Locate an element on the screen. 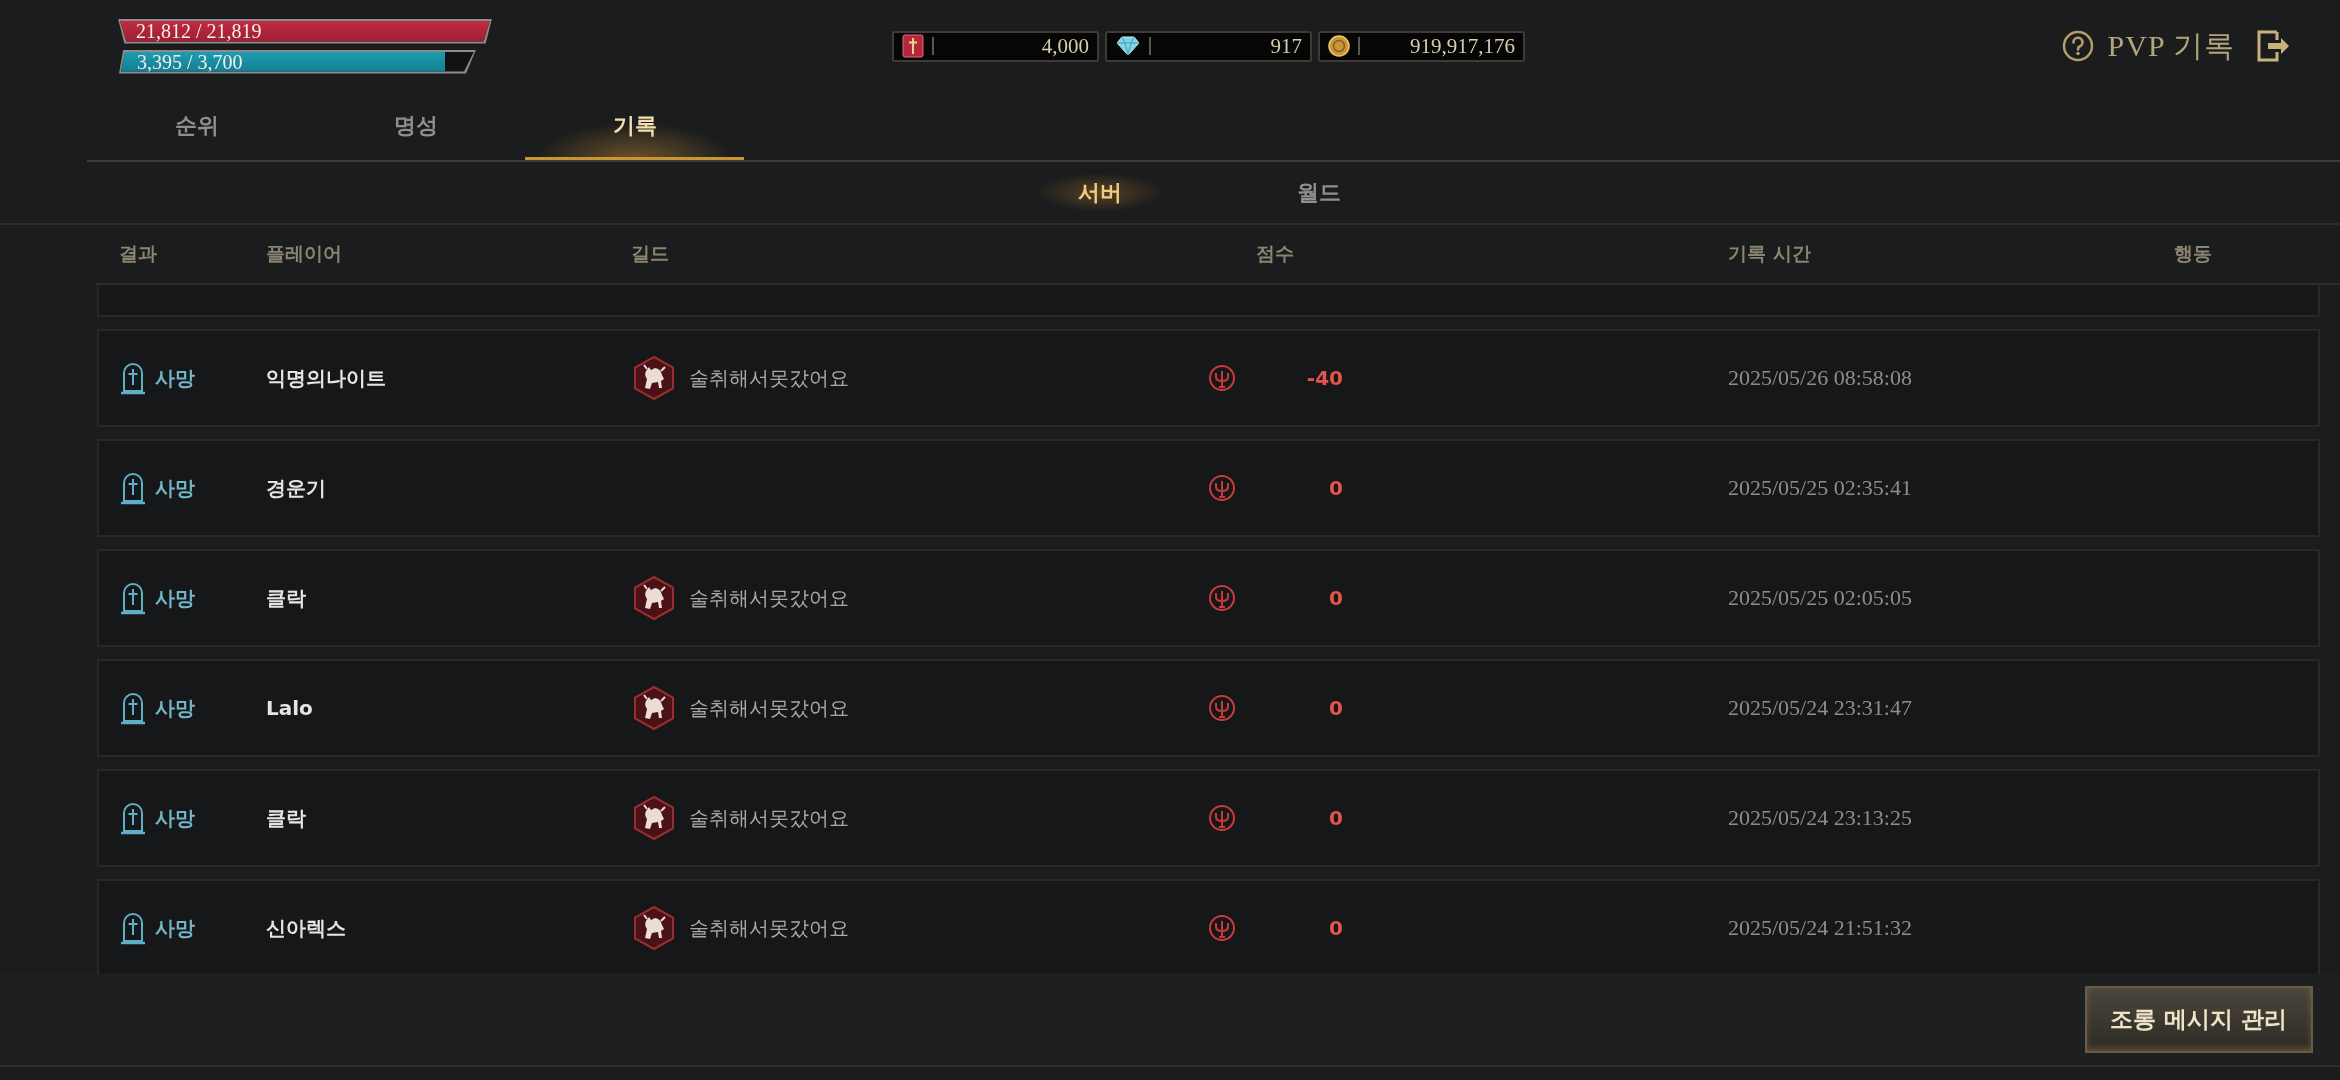  record-time: 2025/05/24 21:51:32 is located at coordinates (1820, 928).